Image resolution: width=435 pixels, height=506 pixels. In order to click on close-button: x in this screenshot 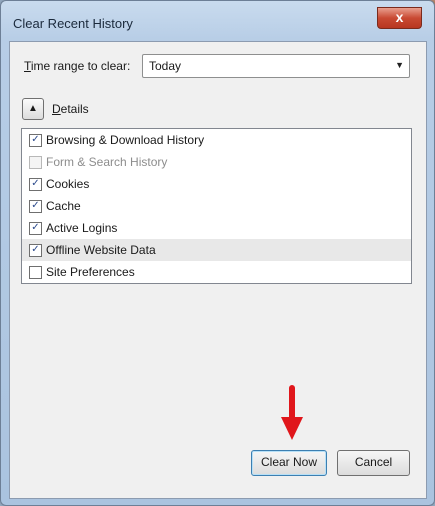, I will do `click(399, 18)`.